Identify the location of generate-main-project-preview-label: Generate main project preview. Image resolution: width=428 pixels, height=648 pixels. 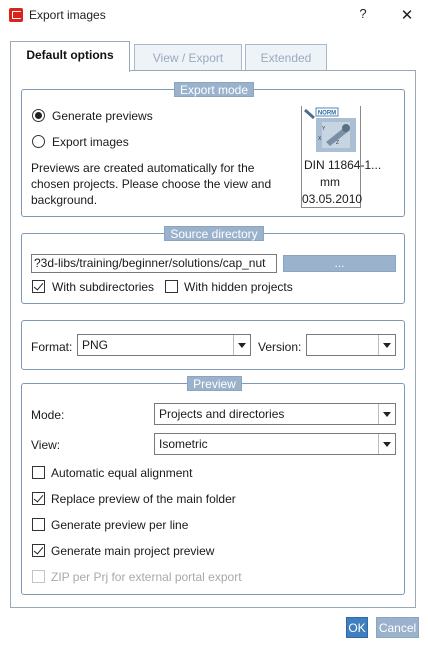
(132, 551).